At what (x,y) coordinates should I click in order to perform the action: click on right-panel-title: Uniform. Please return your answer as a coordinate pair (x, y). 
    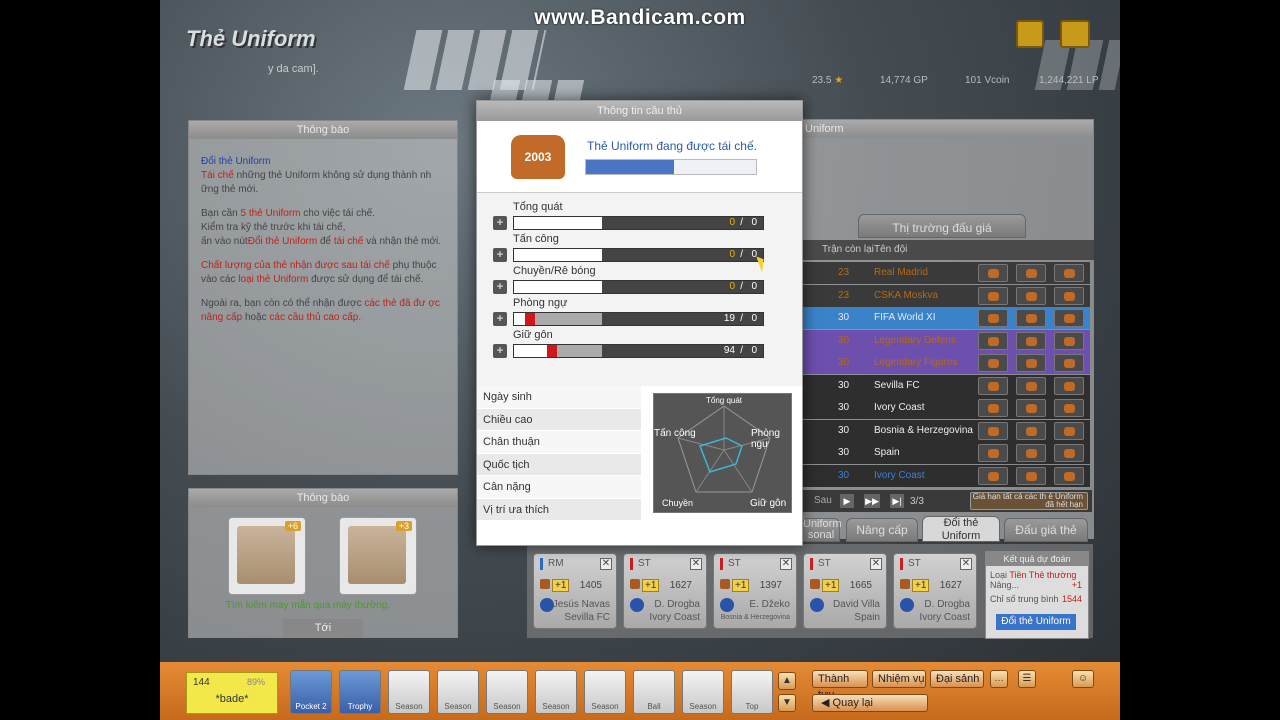
    Looking at the image, I should click on (948, 129).